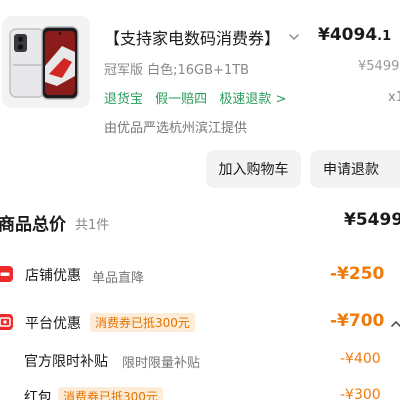 This screenshot has width=400, height=400. I want to click on red-packet-title: 红包, so click(38, 395).